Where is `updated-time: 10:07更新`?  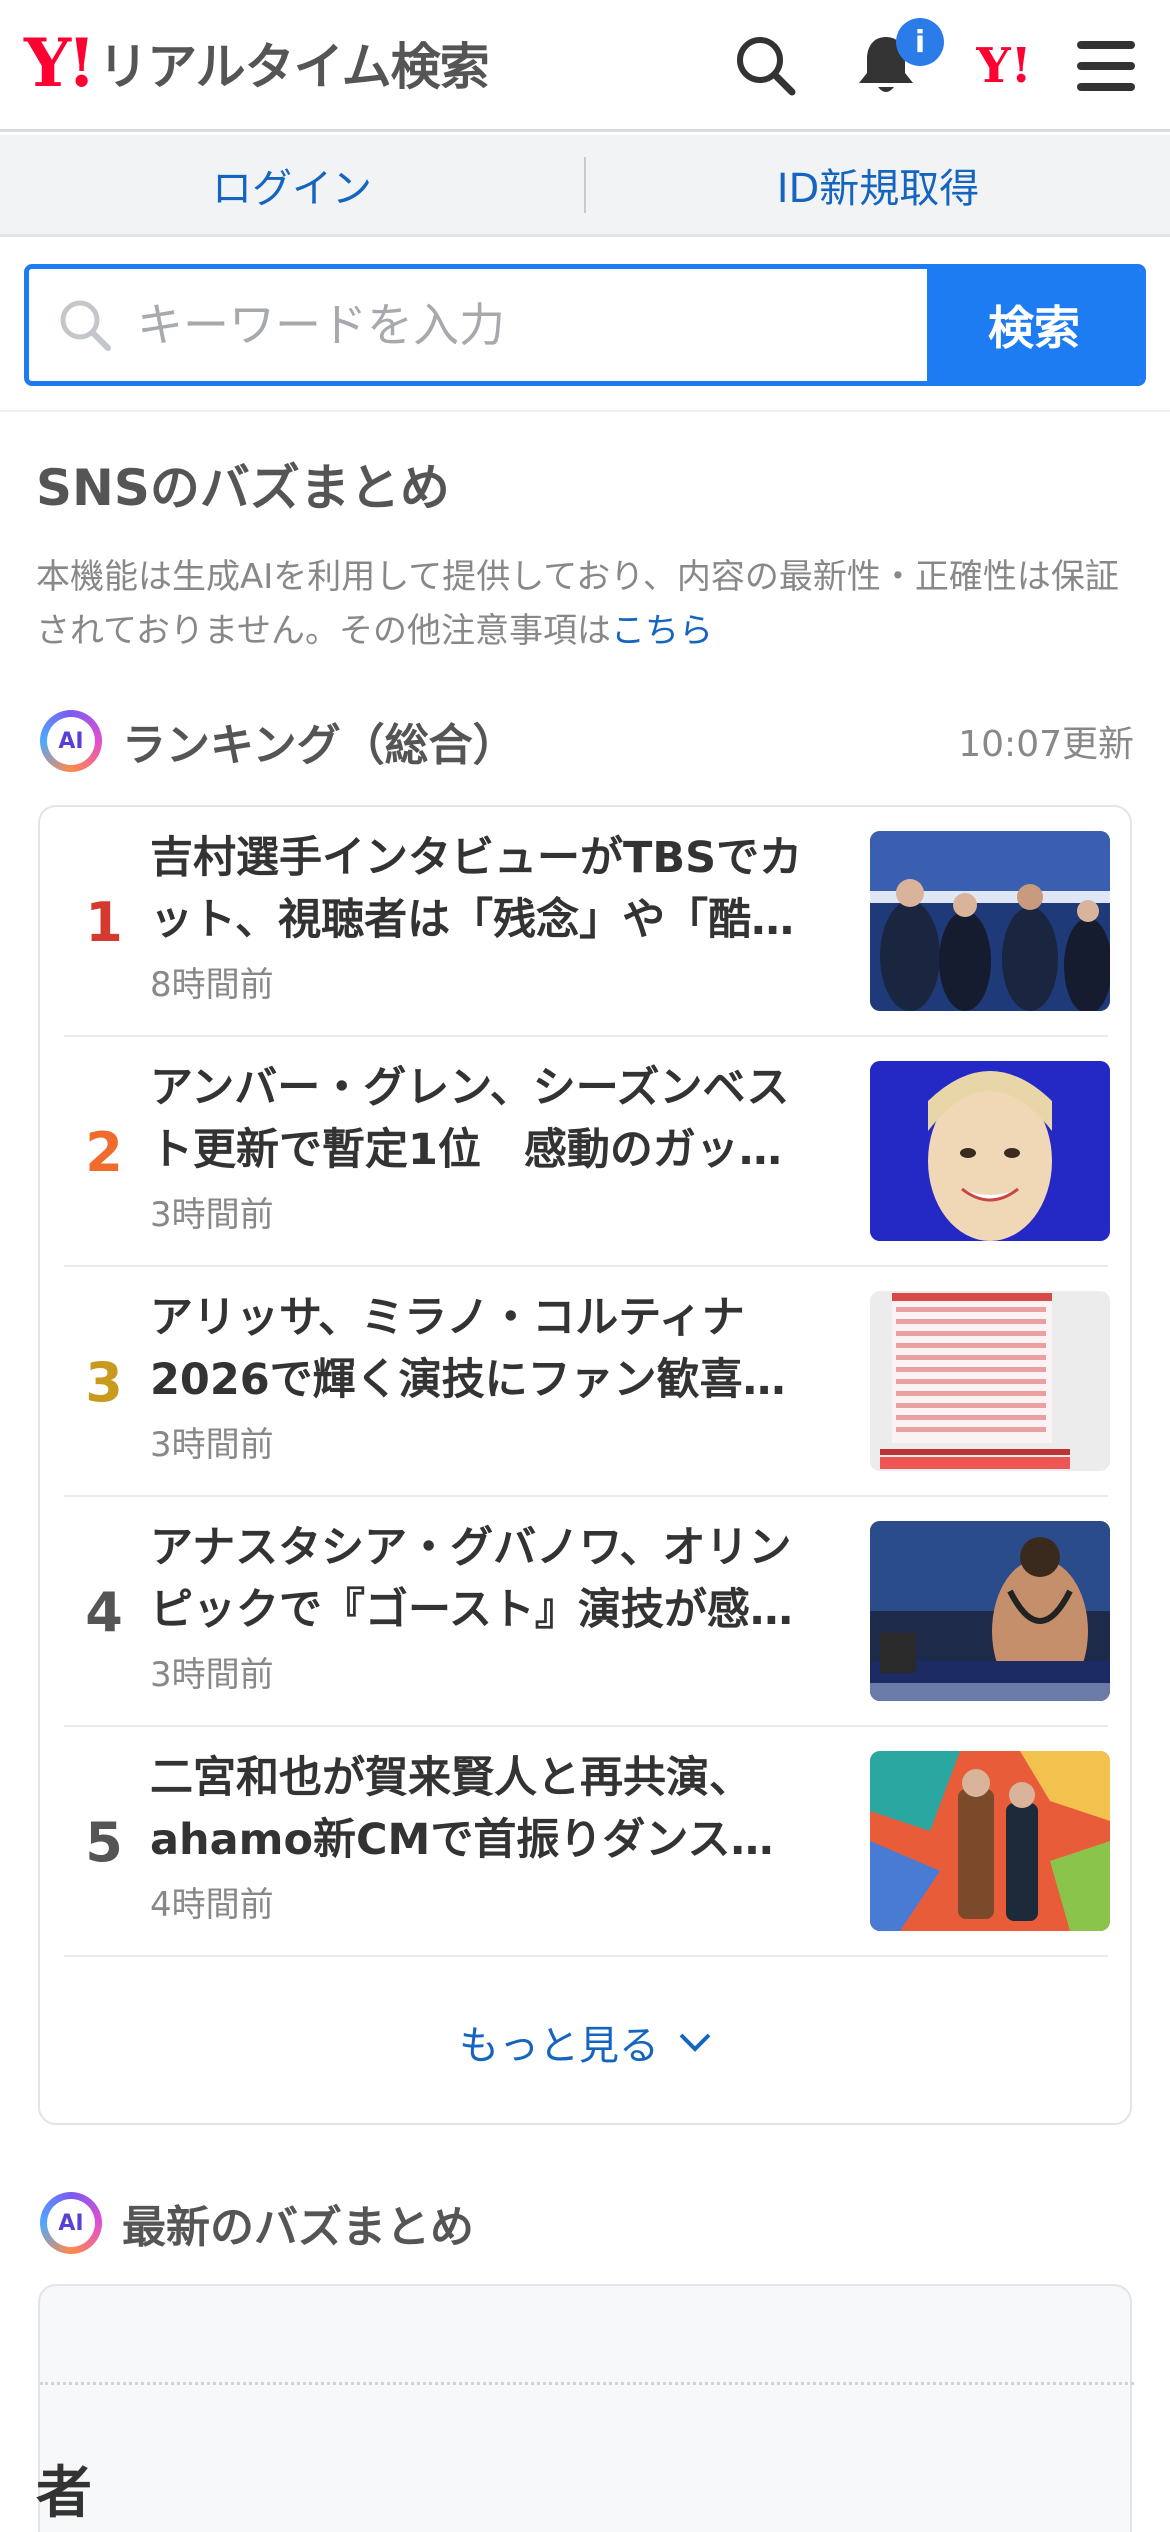
updated-time: 10:07更新 is located at coordinates (1046, 744).